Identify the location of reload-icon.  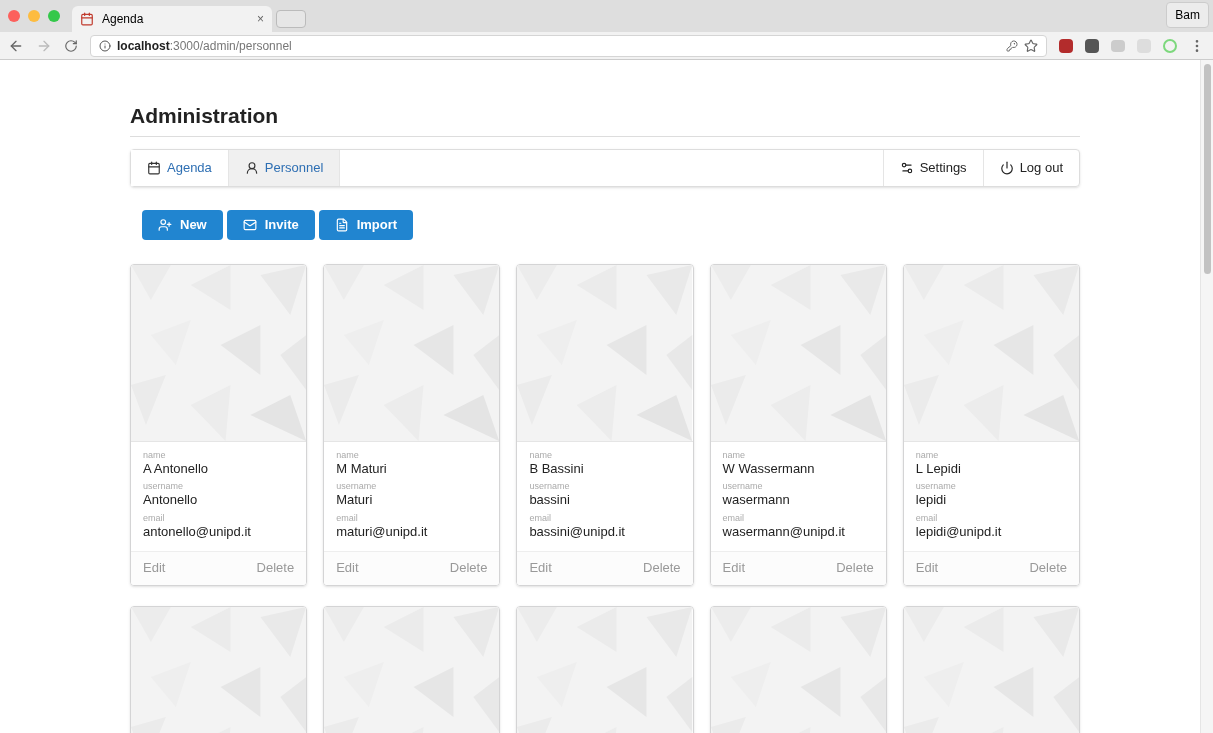
(71, 45).